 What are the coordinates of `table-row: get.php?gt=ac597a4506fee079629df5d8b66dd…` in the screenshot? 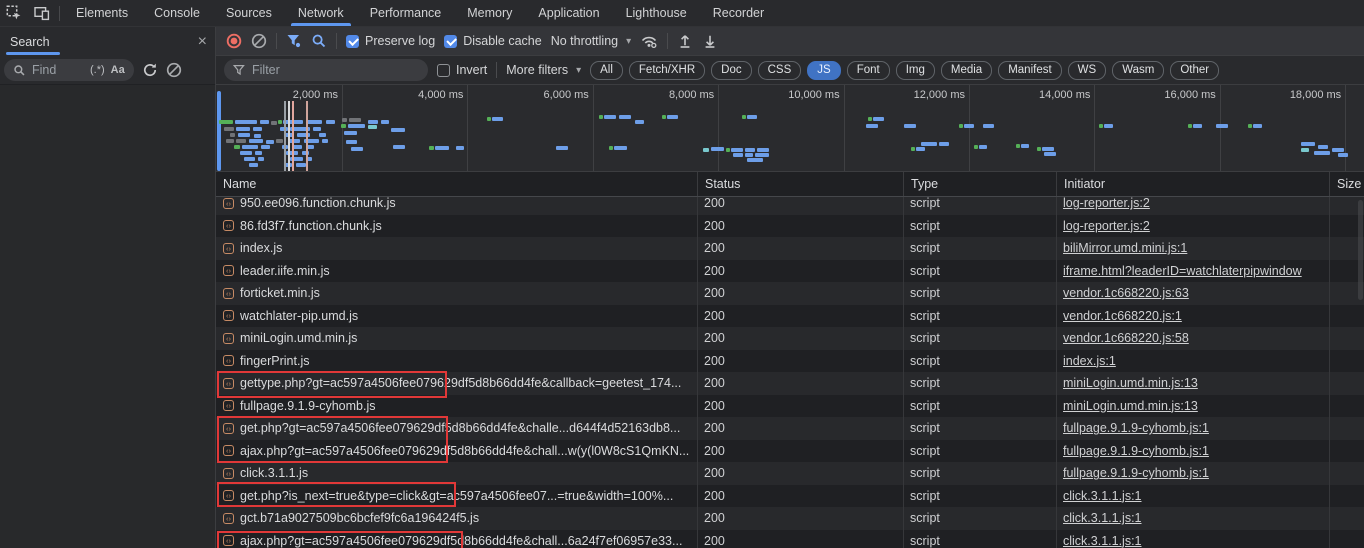 It's located at (790, 428).